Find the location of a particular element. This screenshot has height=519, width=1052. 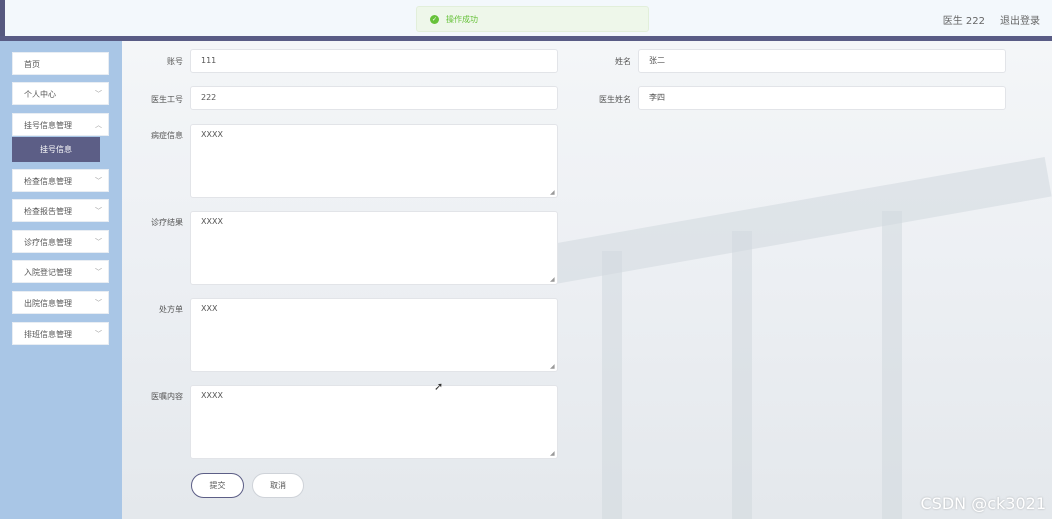

sidebar-item-label: 检查报告管理 is located at coordinates (48, 211).